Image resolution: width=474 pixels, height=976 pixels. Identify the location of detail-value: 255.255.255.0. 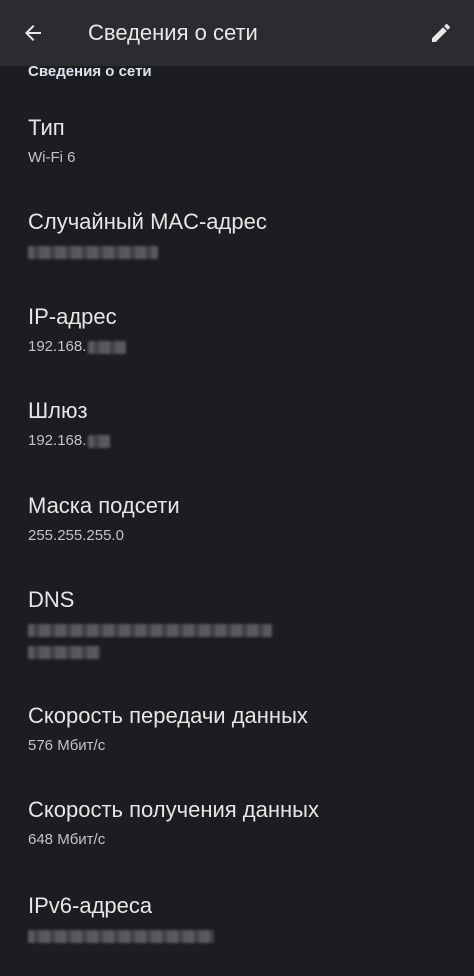
(76, 535).